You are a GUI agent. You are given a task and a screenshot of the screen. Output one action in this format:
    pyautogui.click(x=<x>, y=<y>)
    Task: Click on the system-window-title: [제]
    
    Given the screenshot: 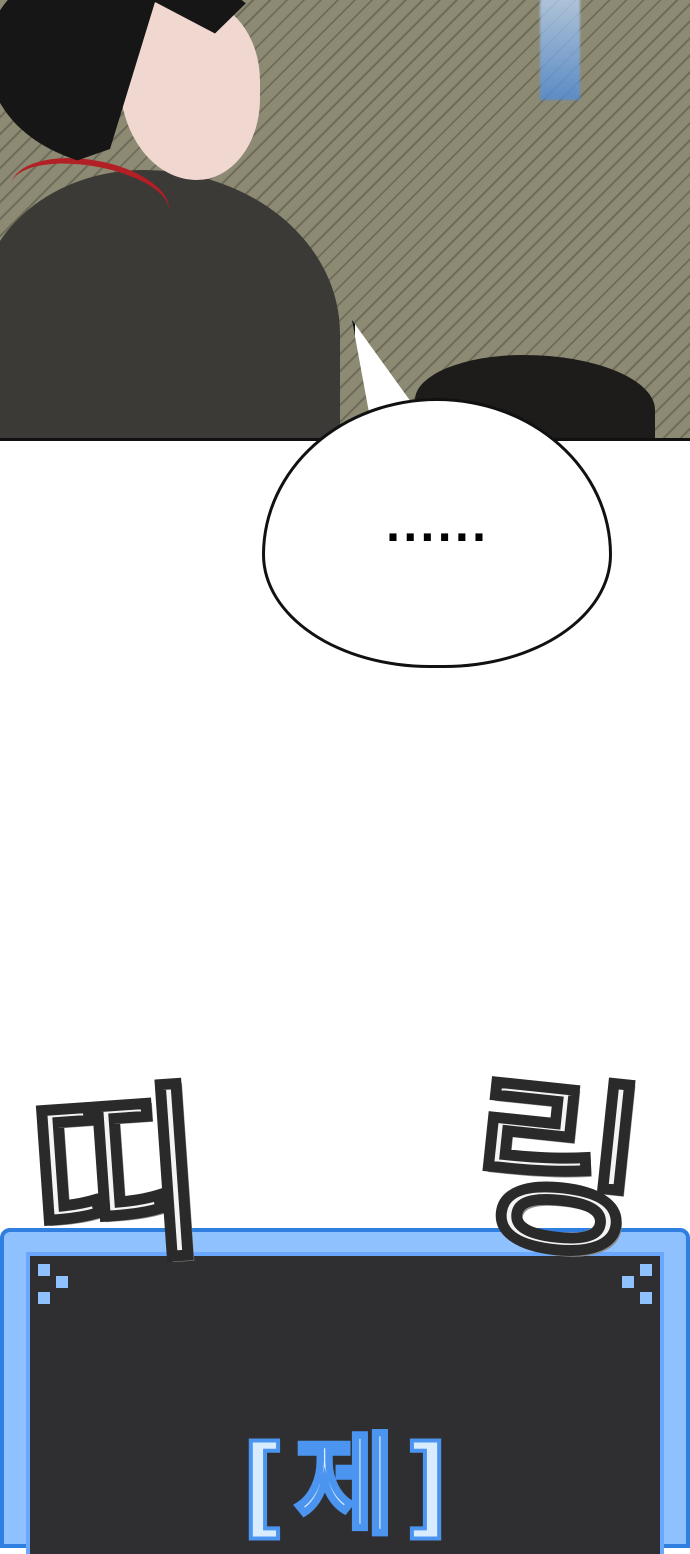 What is the action you would take?
    pyautogui.click(x=345, y=1486)
    